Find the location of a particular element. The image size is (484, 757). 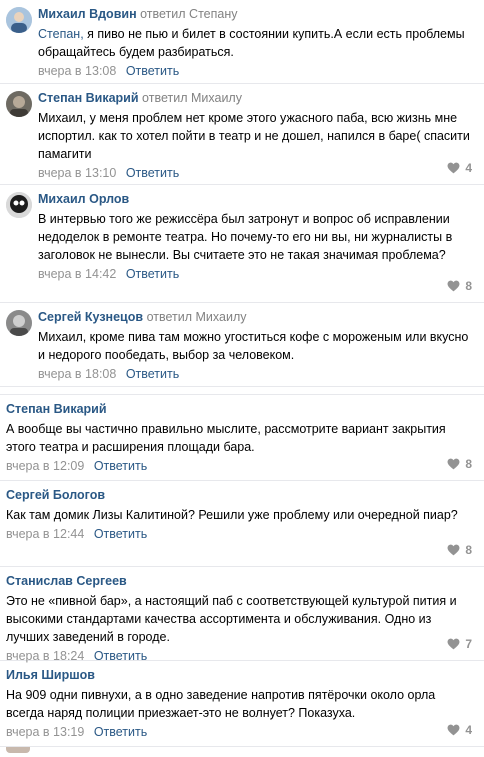

comment-header: Станислав Сергеев is located at coordinates (239, 581).